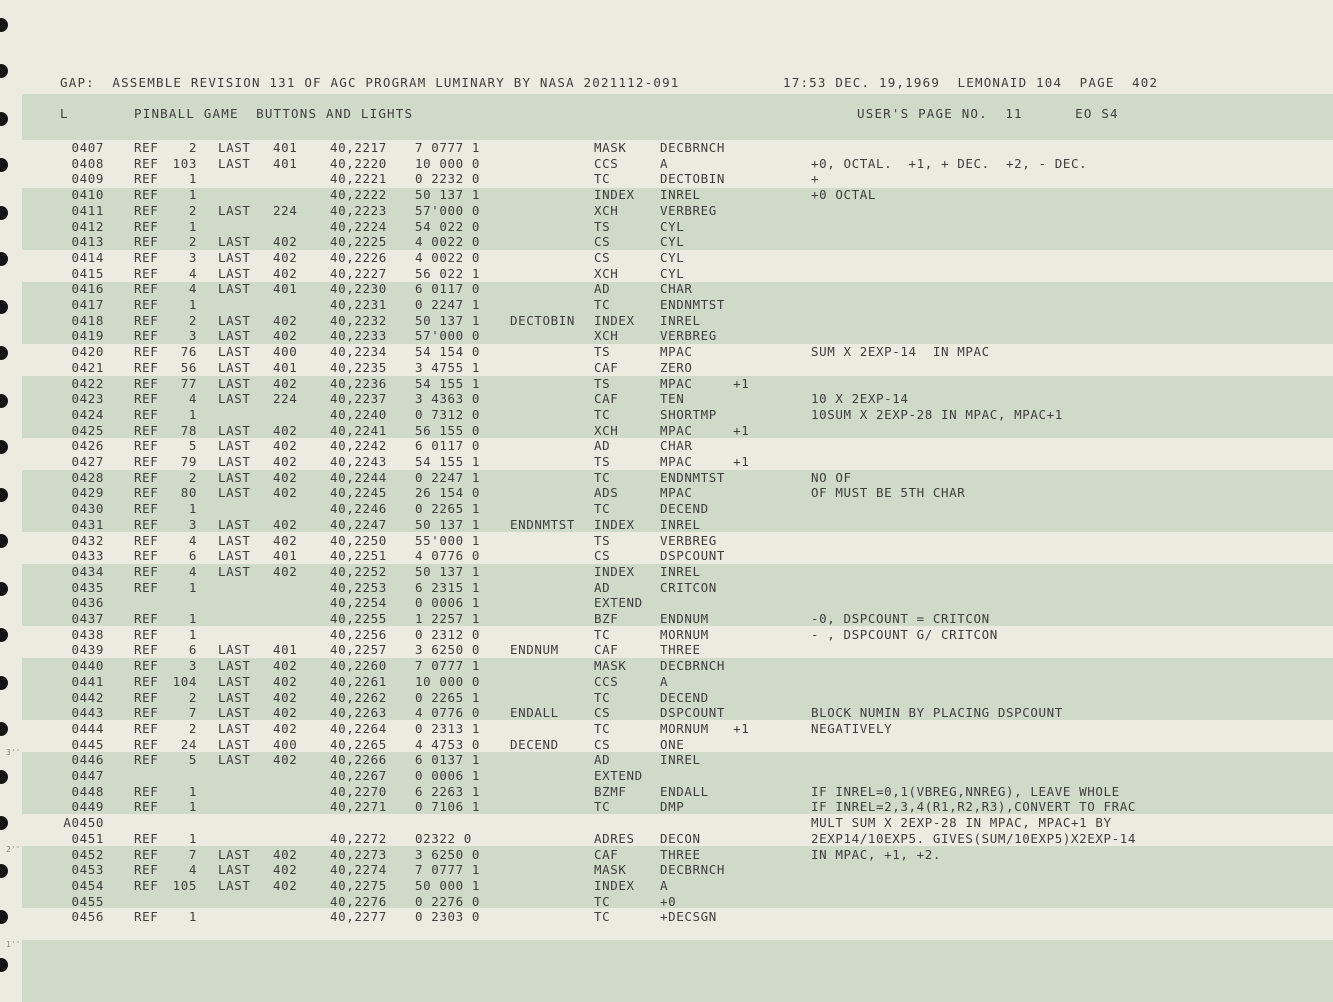 This screenshot has width=1333, height=1002. I want to click on listing-row: 0421 REF 56 LAST 401 40,2235 3 4755 1 CAF ZERO, so click(666, 368).